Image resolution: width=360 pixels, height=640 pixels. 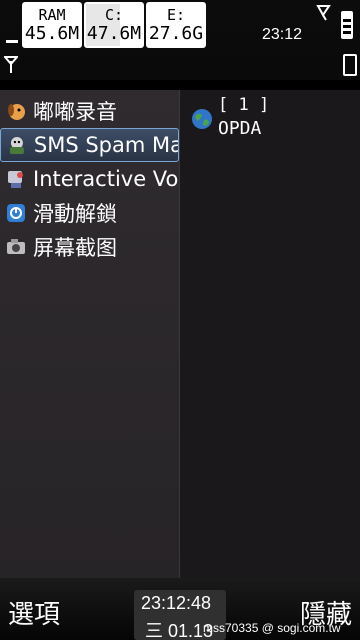 I want to click on list-item: Interactive Vo, so click(x=89, y=179).